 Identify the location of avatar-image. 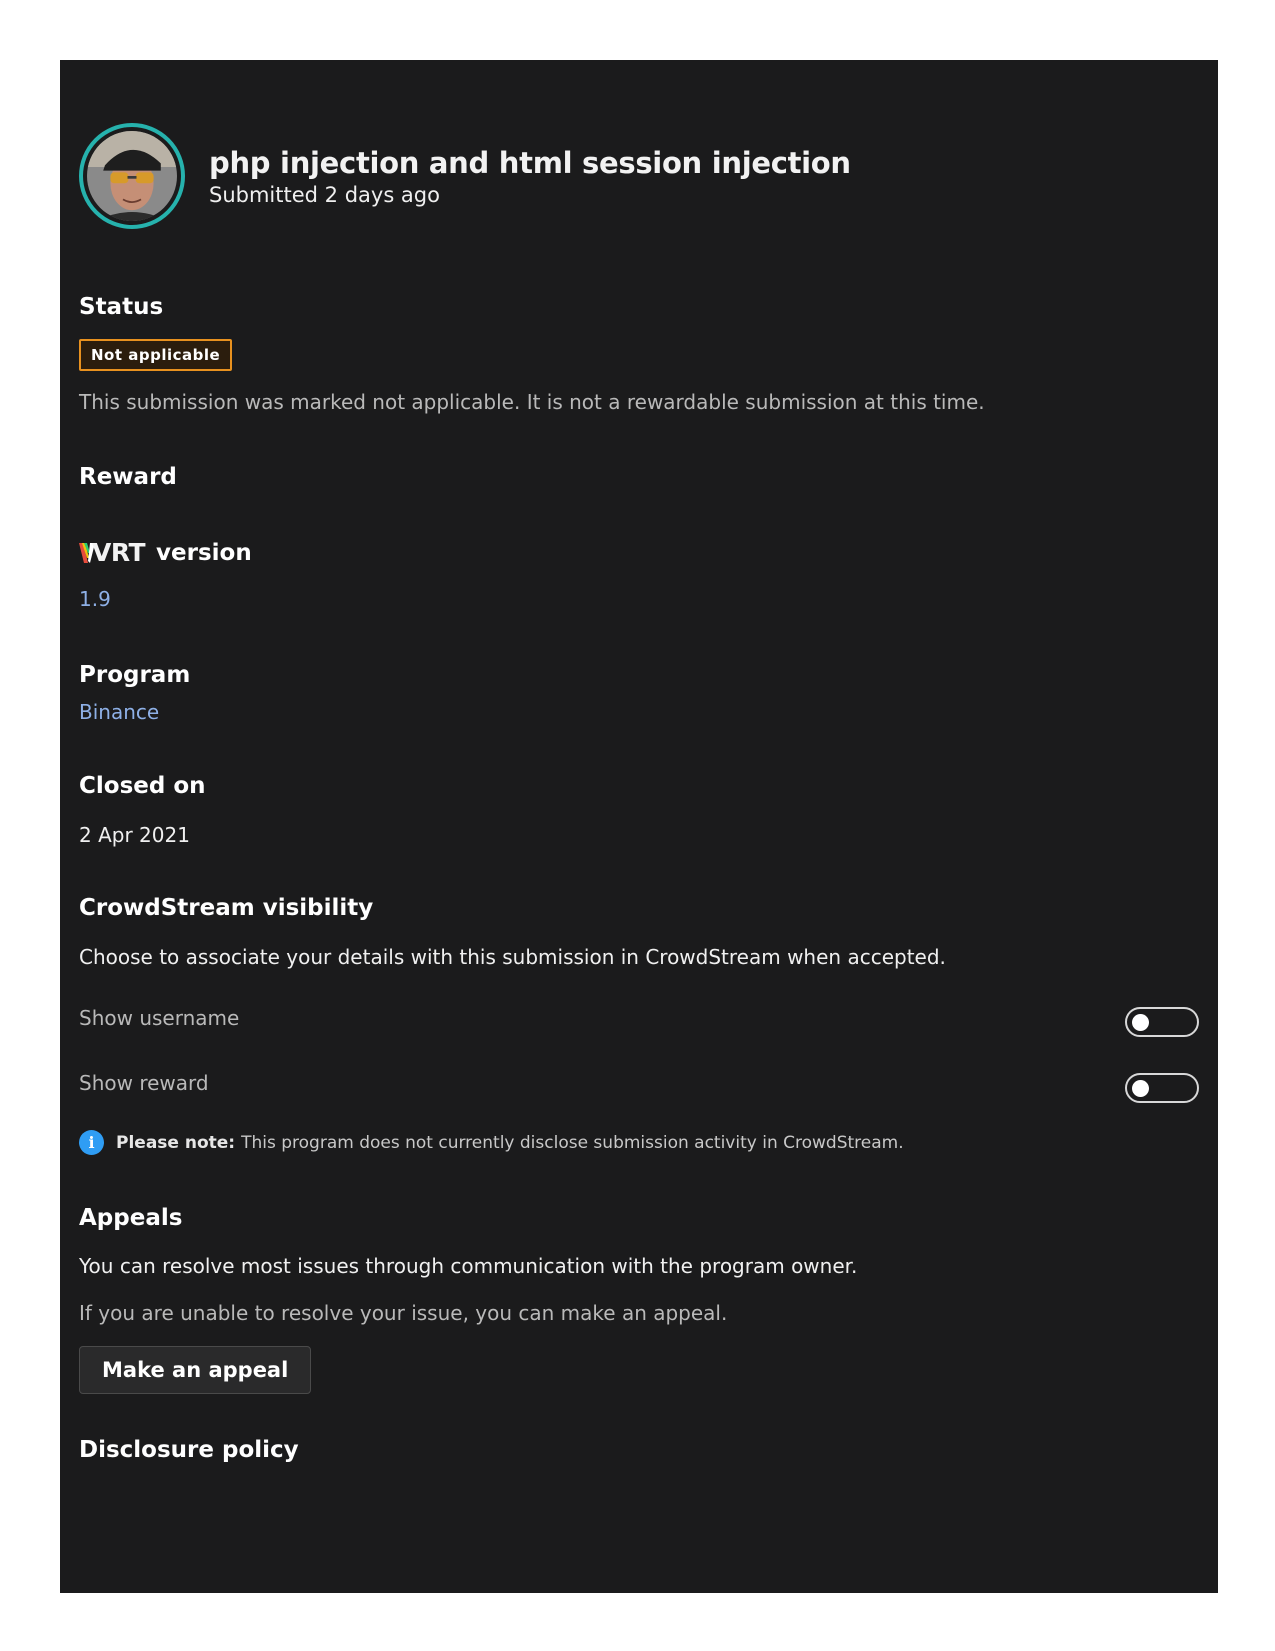
(132, 176).